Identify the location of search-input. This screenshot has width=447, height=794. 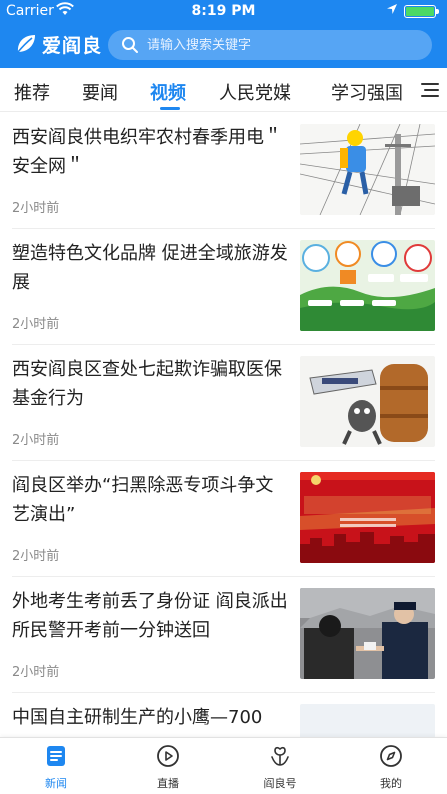
(282, 45).